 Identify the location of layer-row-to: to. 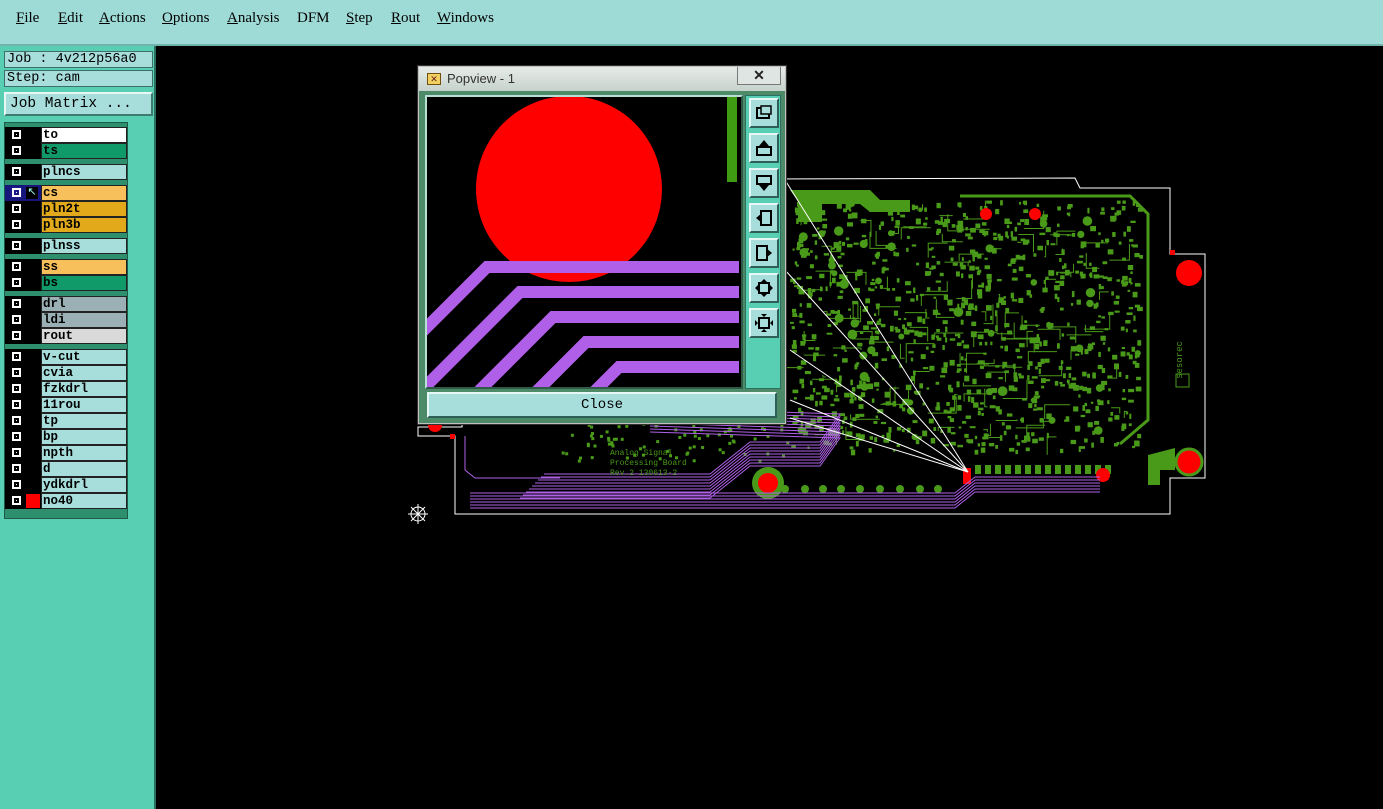
(67, 135).